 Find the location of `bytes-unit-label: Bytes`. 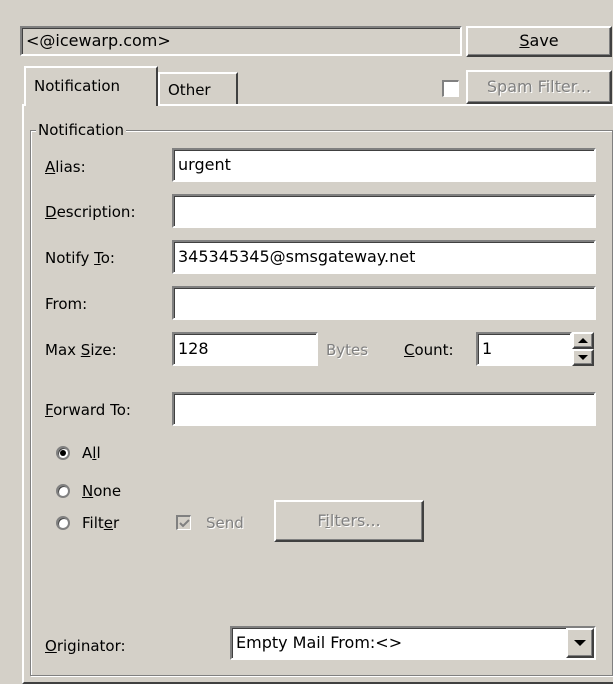

bytes-unit-label: Bytes is located at coordinates (347, 350).